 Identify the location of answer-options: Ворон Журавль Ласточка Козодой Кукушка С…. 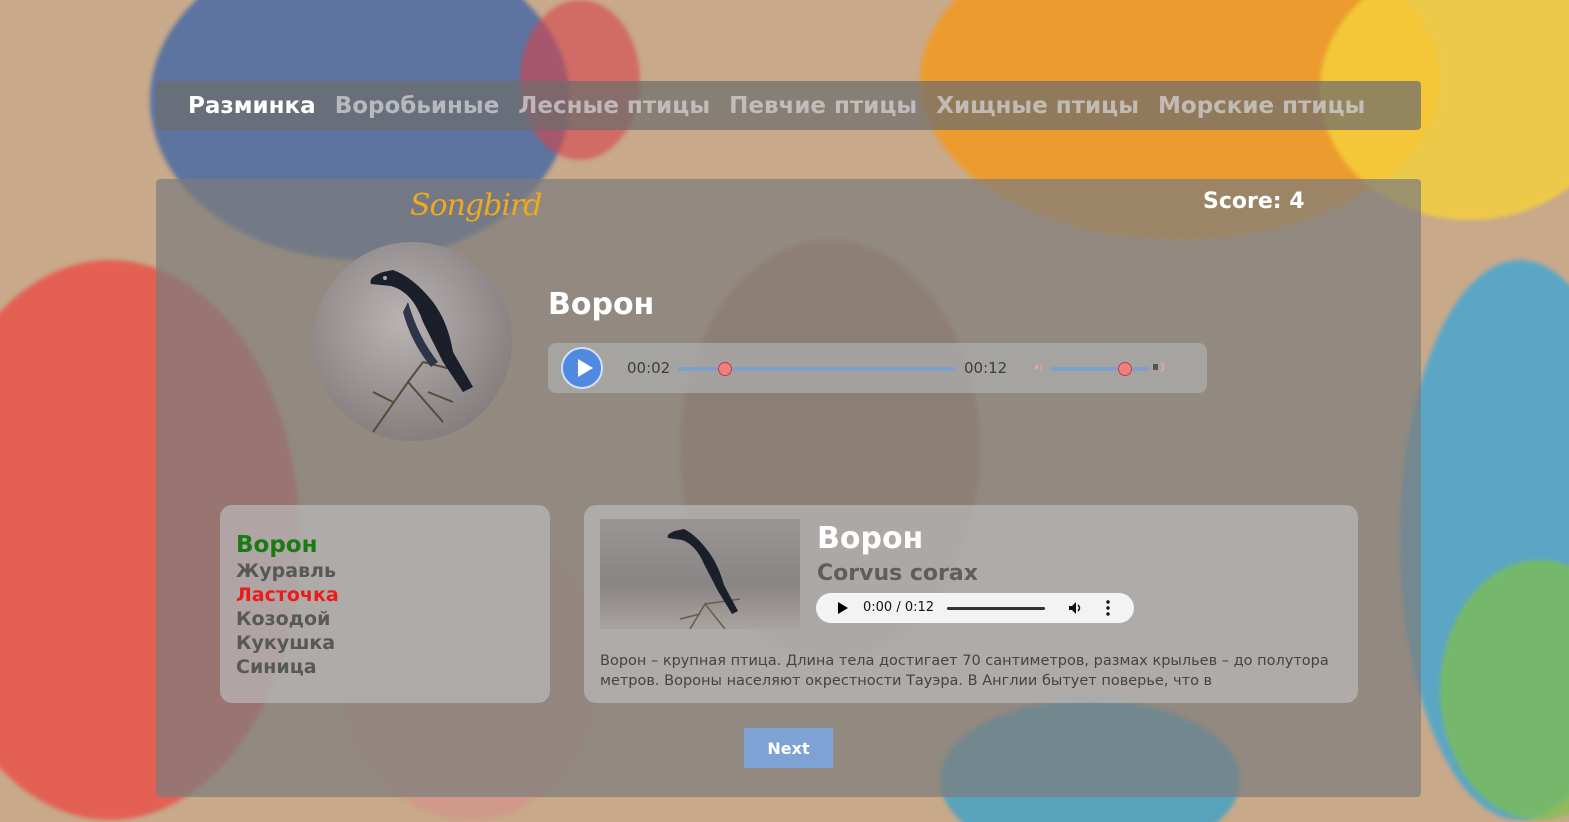
(385, 604).